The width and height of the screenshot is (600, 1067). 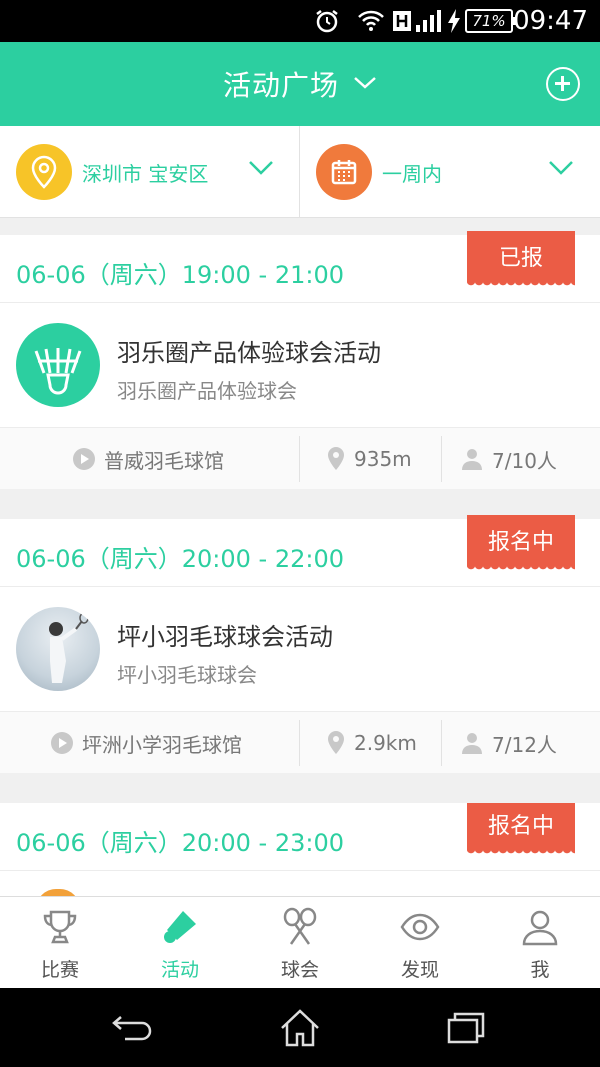 I want to click on recent-apps-icon, so click(x=466, y=1028).